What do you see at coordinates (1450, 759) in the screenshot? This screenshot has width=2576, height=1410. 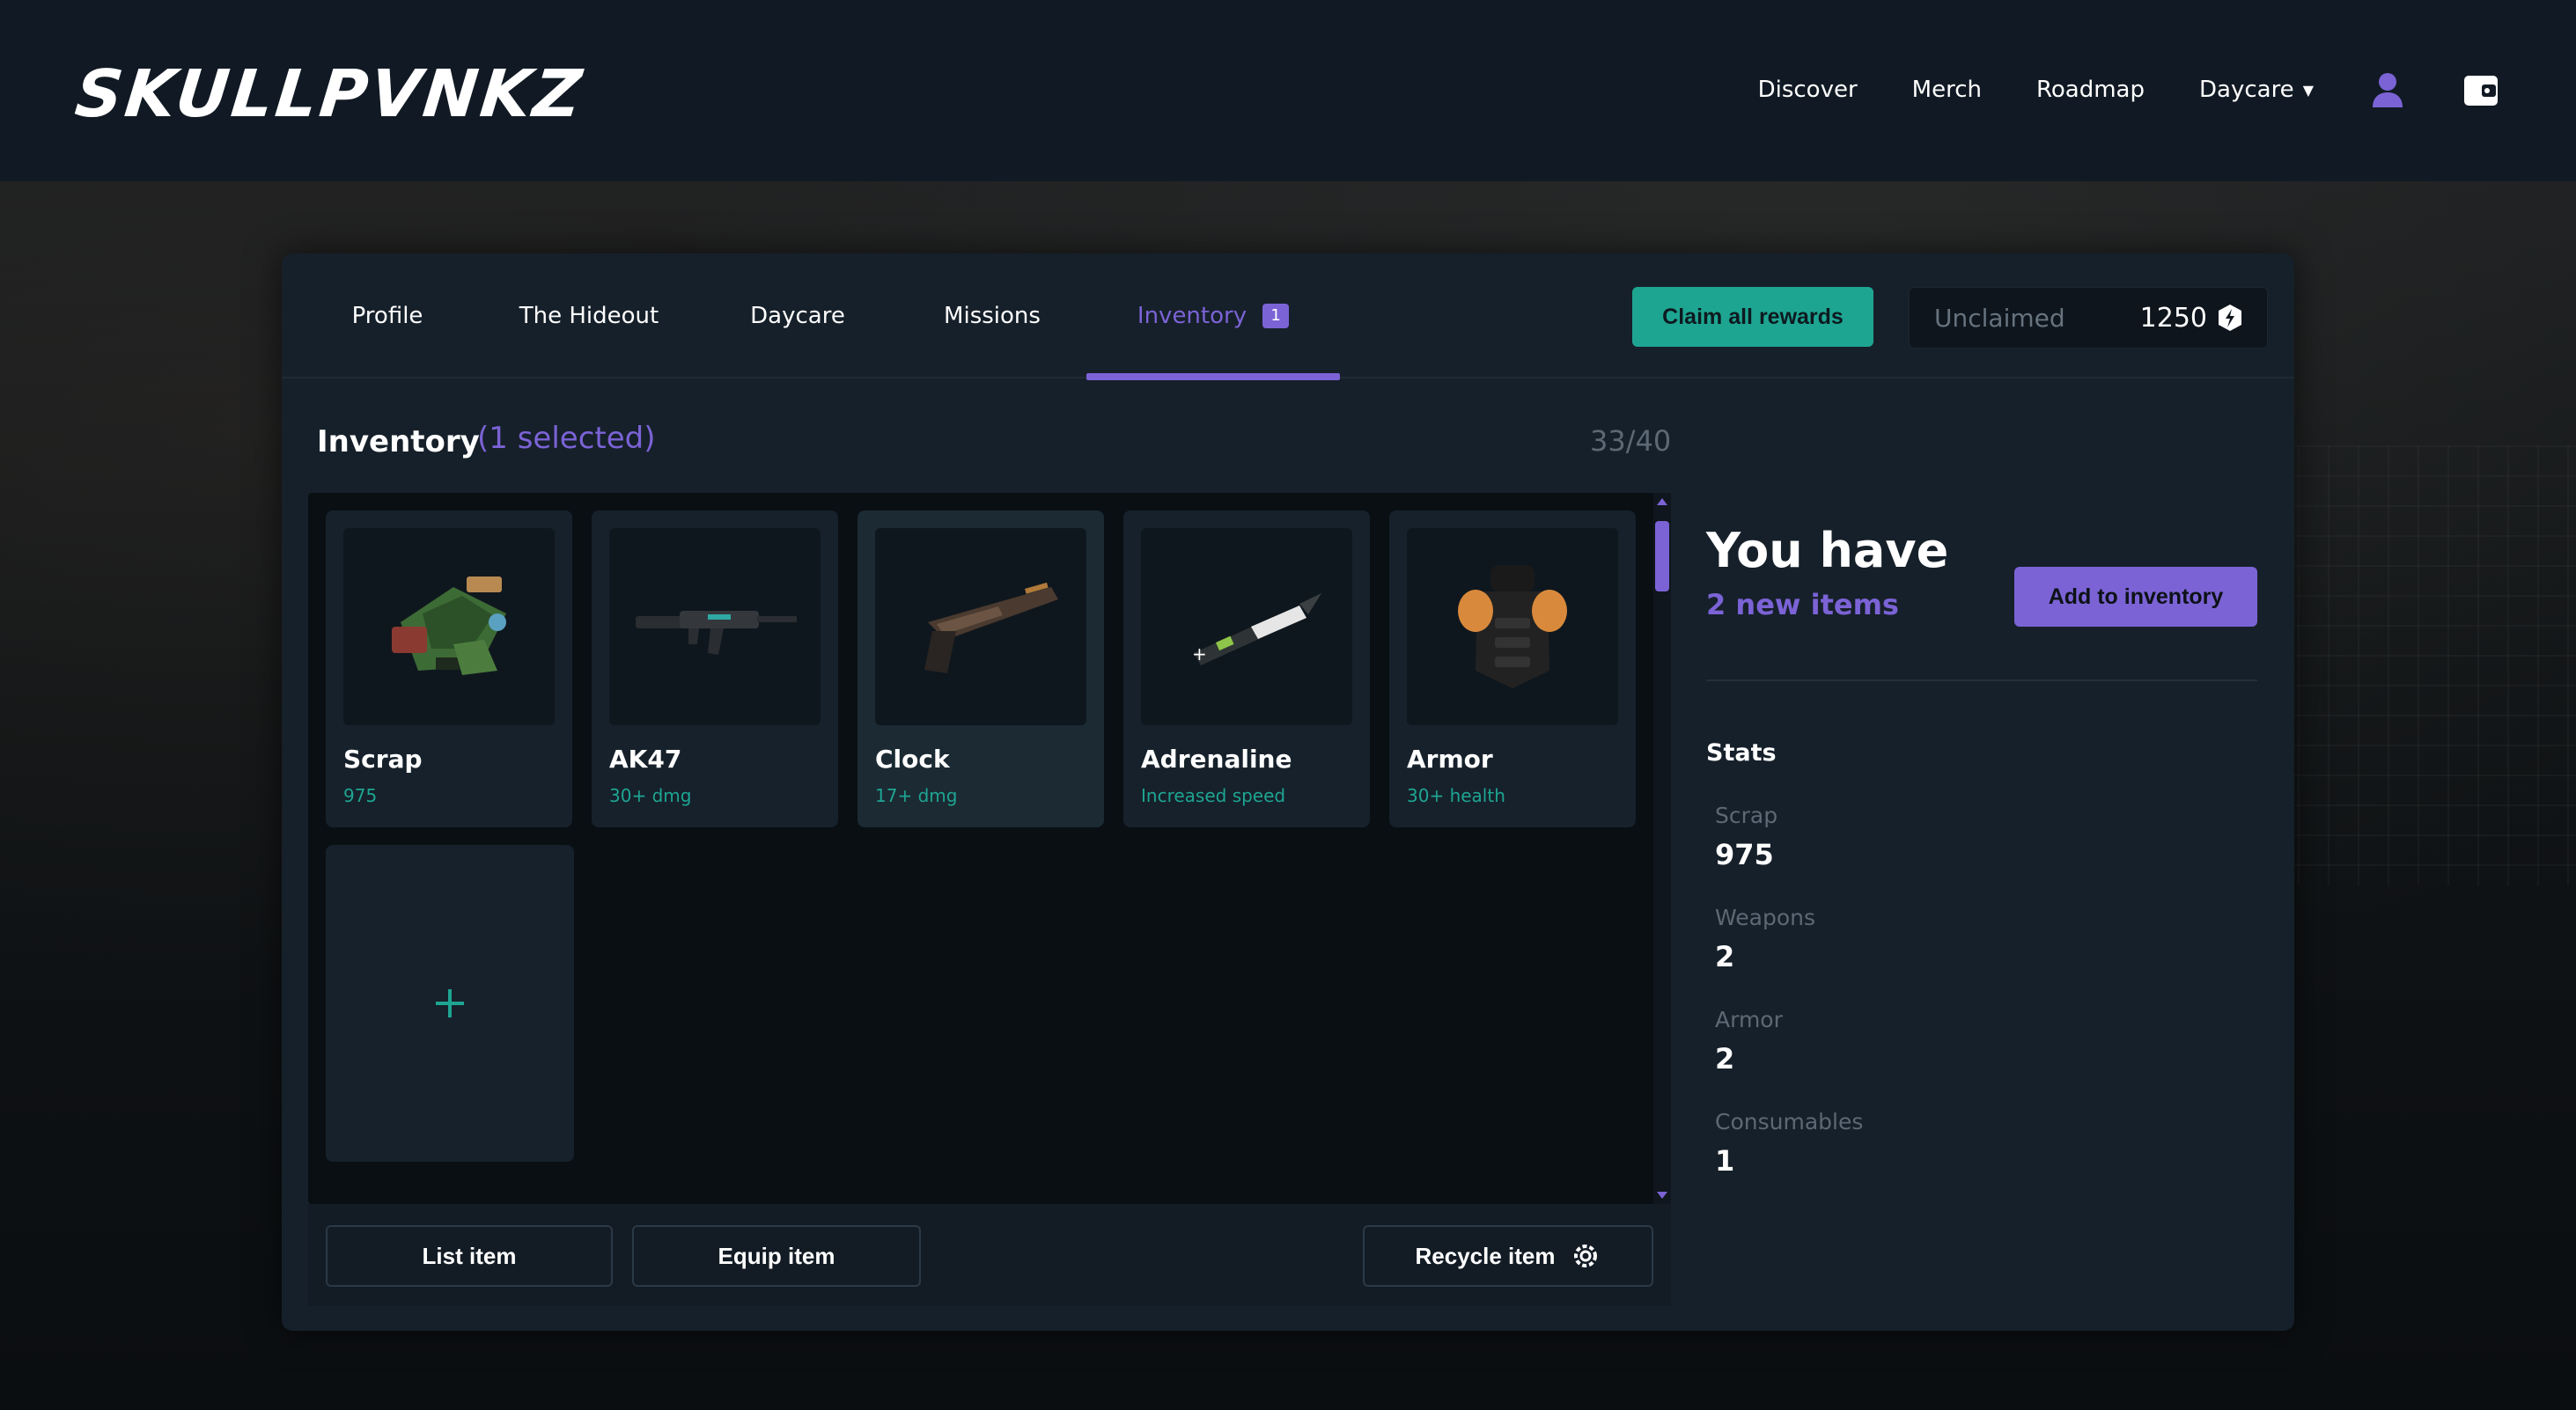 I see `item-name: Armor` at bounding box center [1450, 759].